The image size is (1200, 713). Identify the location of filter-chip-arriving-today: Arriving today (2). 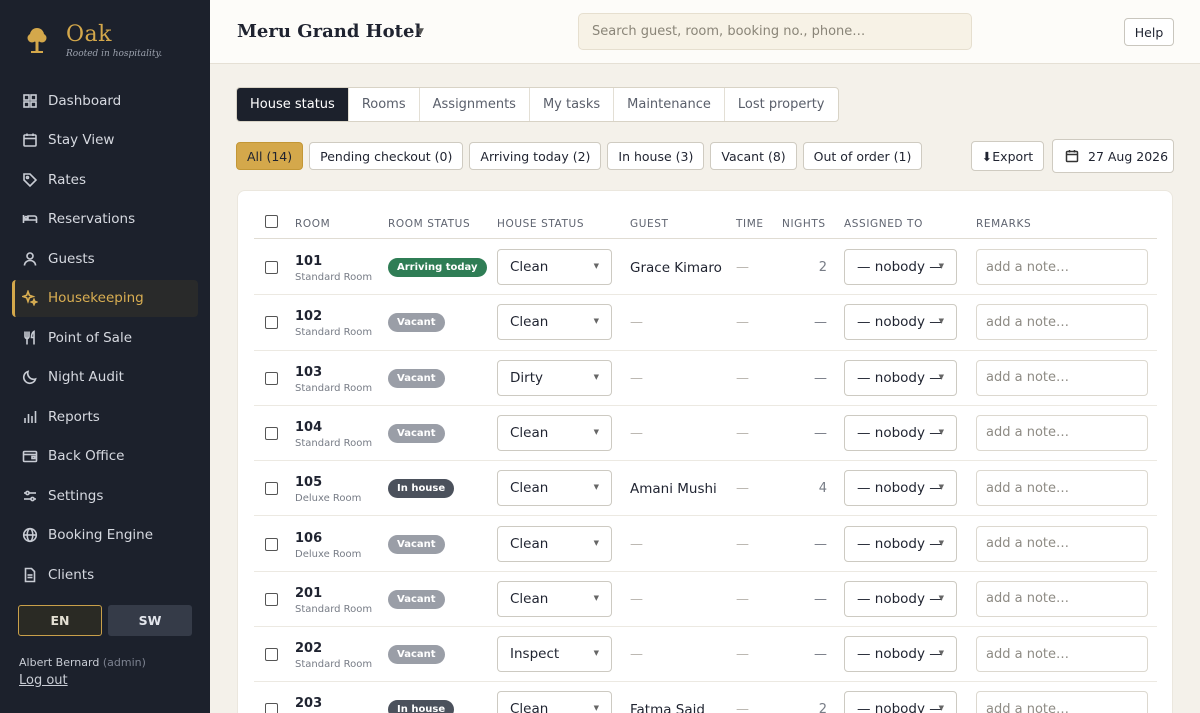
(535, 156).